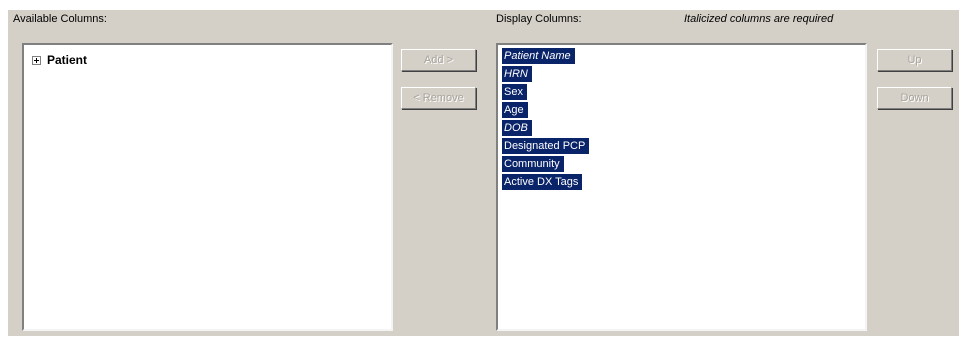 Image resolution: width=967 pixels, height=339 pixels. Describe the element at coordinates (517, 74) in the screenshot. I see `display-column-item: HRN` at that location.